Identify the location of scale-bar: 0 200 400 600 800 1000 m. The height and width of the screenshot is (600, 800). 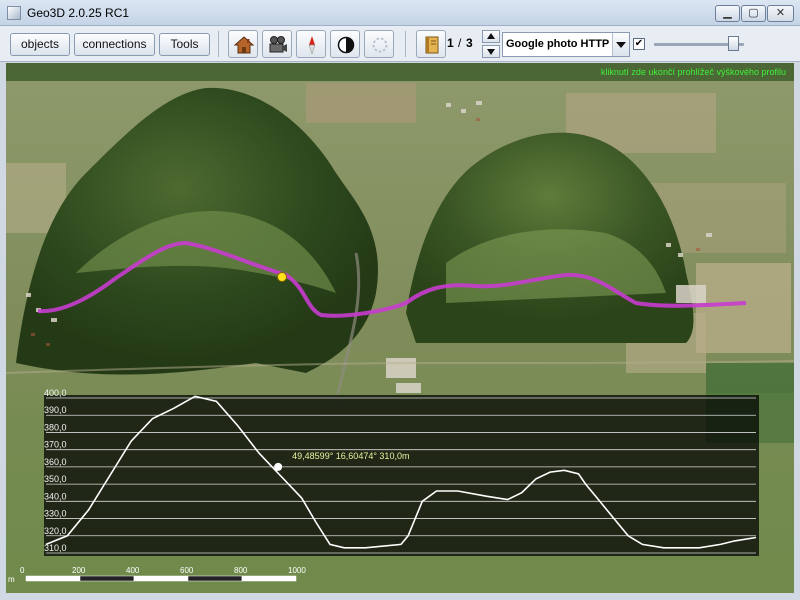
(157, 575).